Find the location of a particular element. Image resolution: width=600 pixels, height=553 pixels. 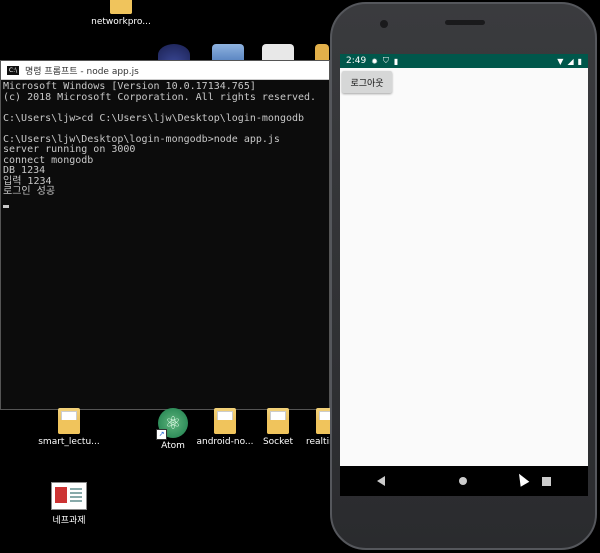

navigation-bar is located at coordinates (464, 481).